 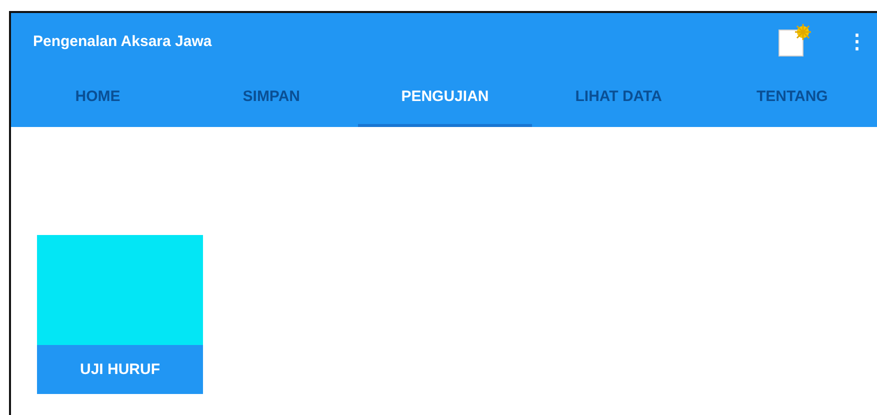 What do you see at coordinates (791, 98) in the screenshot?
I see `tab: TENTANG` at bounding box center [791, 98].